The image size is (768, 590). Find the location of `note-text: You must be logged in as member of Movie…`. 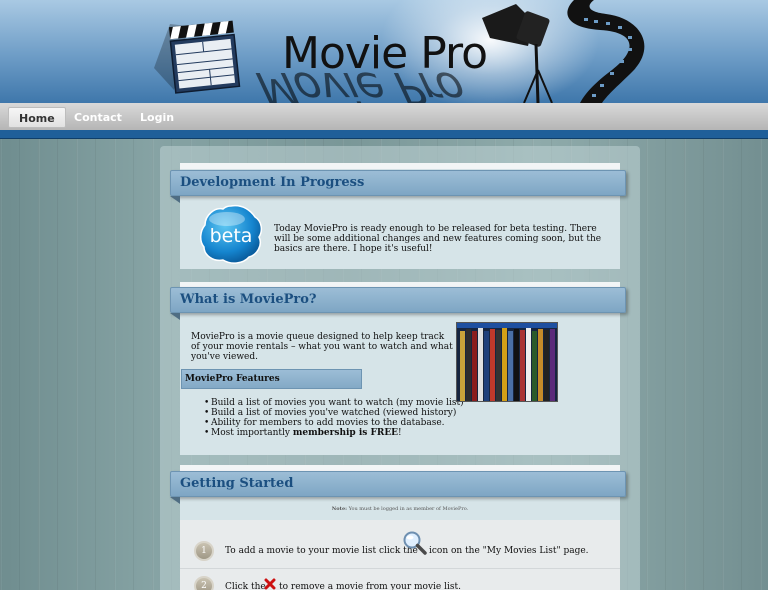

note-text: You must be logged in as member of Movie… is located at coordinates (408, 509).